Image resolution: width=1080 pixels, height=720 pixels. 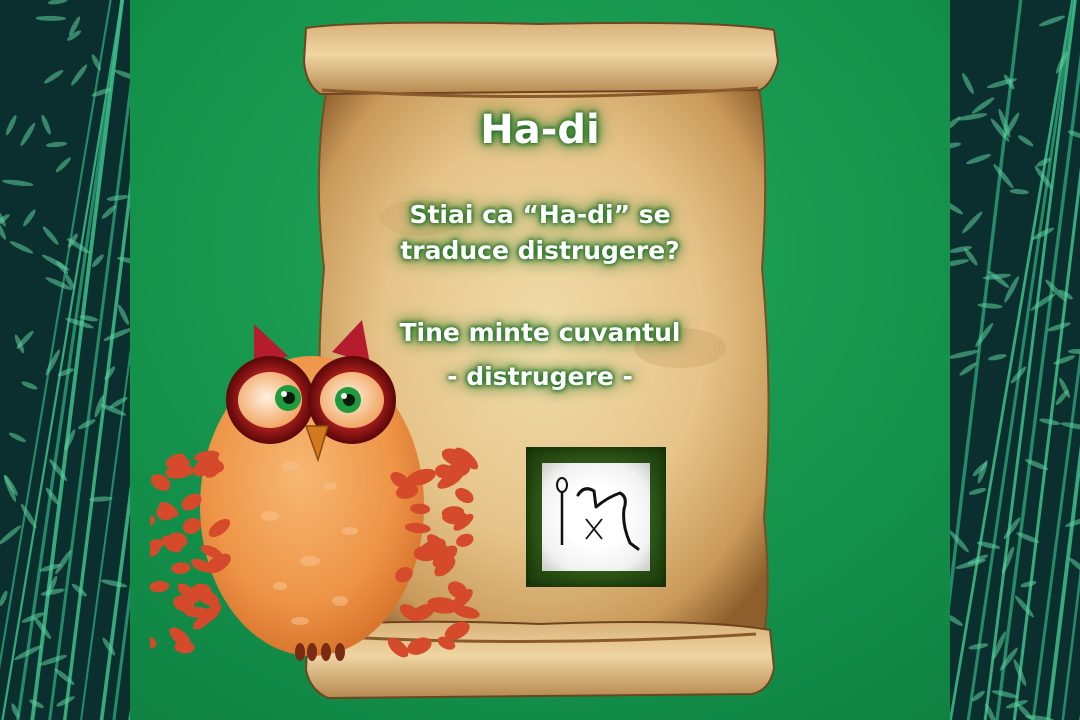 I want to click on bamboo-art-left, so click(x=65, y=360).